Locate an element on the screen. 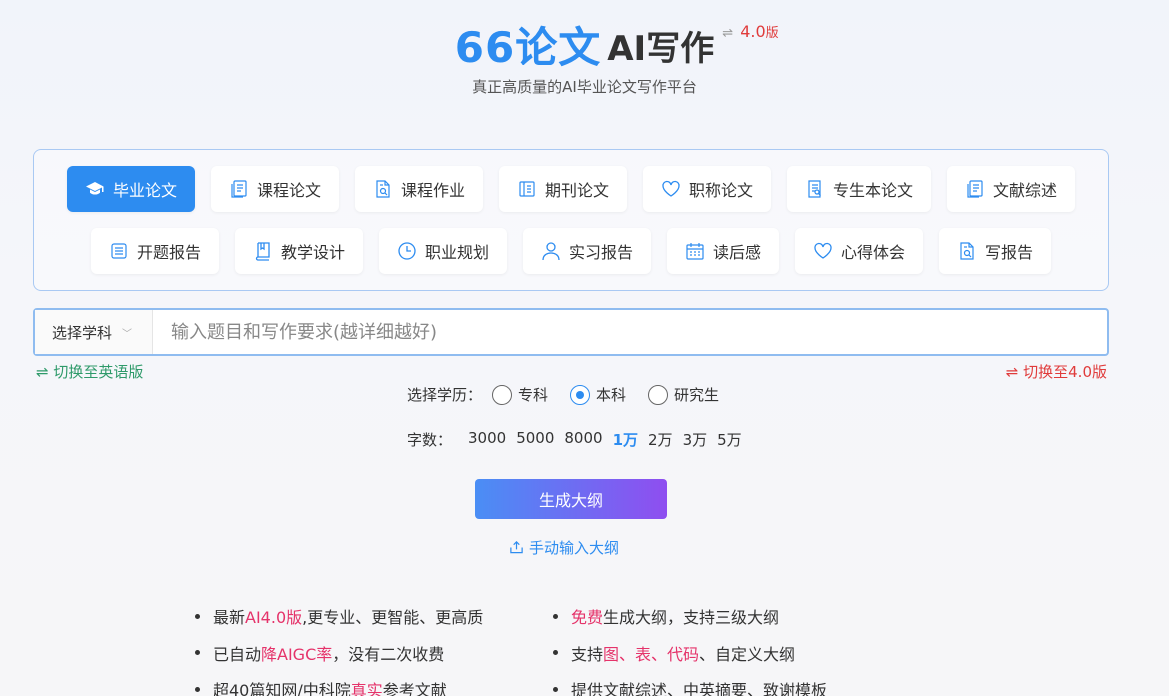  paper-type-label: 文献综述 is located at coordinates (1025, 190).